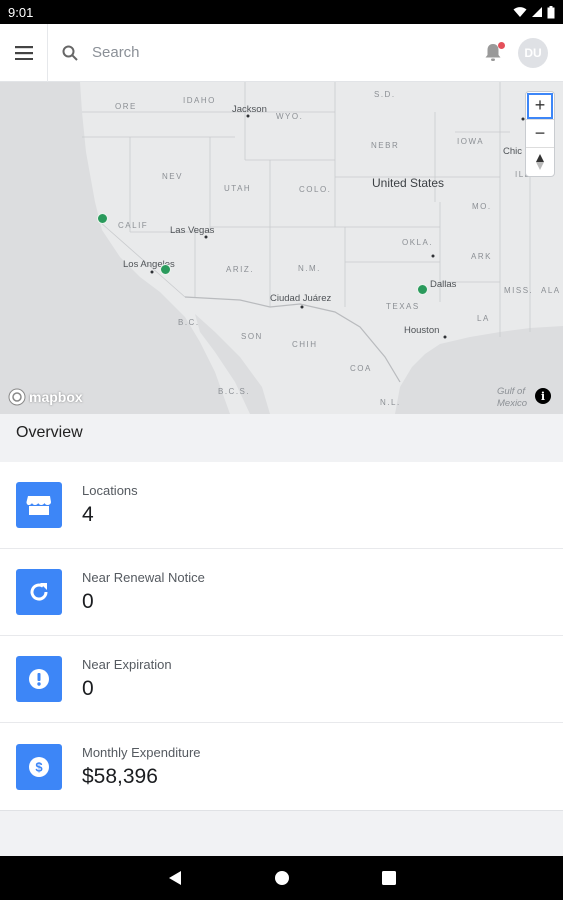 Image resolution: width=563 pixels, height=900 pixels. Describe the element at coordinates (483, 318) in the screenshot. I see `region-label: LA` at that location.